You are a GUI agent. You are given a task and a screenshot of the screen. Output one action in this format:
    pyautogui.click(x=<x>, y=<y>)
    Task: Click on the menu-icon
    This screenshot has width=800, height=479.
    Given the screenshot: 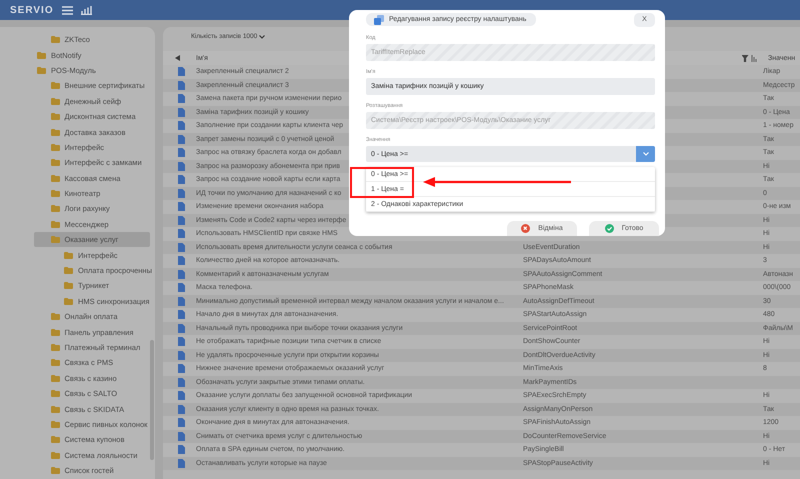 What is the action you would take?
    pyautogui.click(x=67, y=10)
    